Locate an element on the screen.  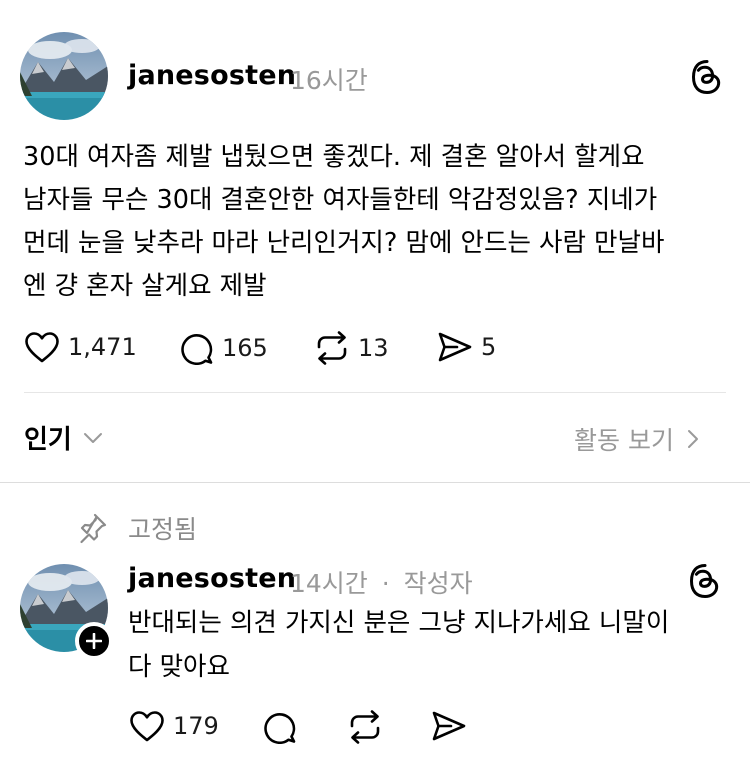
like-button: 1,471 is located at coordinates (80, 347).